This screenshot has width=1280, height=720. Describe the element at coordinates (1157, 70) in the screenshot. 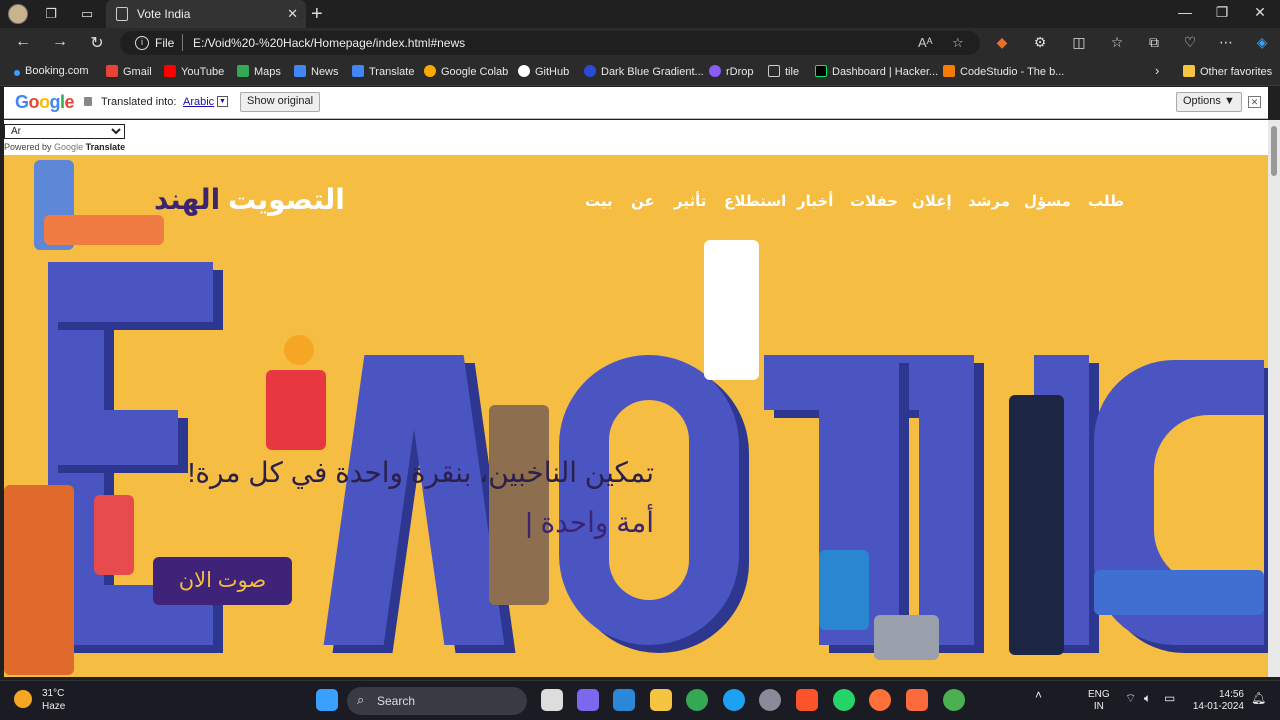

I see `bookmarks-overflow-chevron-icon: ›` at that location.